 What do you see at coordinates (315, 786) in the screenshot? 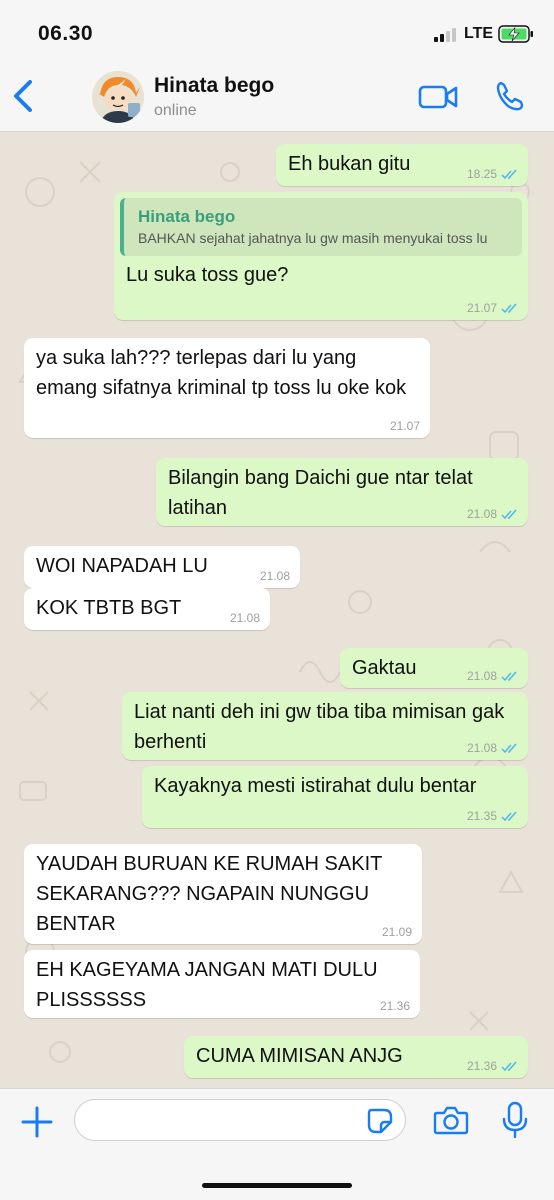
I see `message-text: Kayaknya mesti istirahat dulu bentar` at bounding box center [315, 786].